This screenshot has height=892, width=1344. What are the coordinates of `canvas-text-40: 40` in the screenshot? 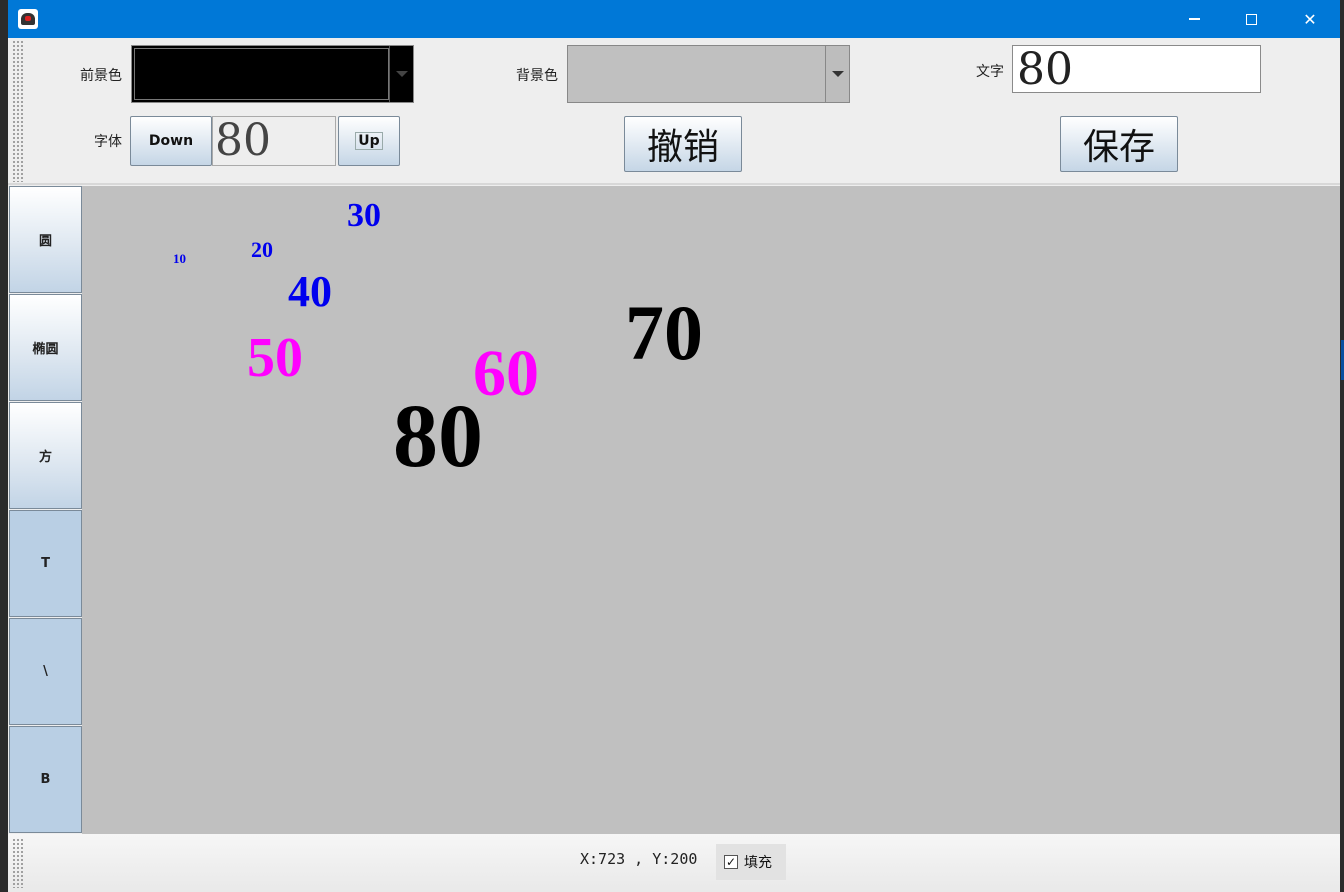 It's located at (310, 291).